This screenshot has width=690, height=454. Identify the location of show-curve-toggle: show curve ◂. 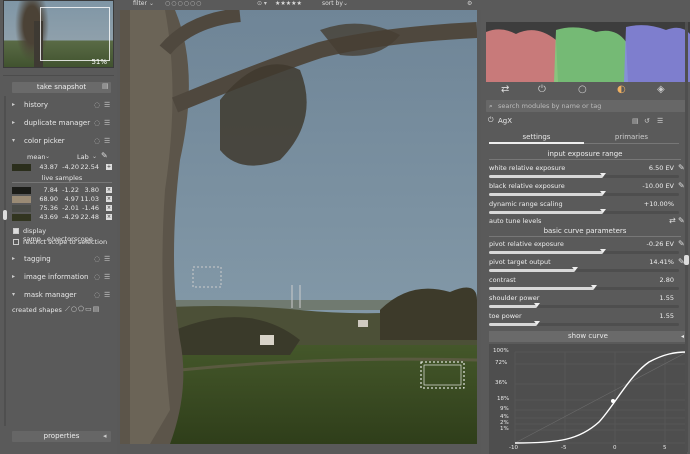
(588, 336).